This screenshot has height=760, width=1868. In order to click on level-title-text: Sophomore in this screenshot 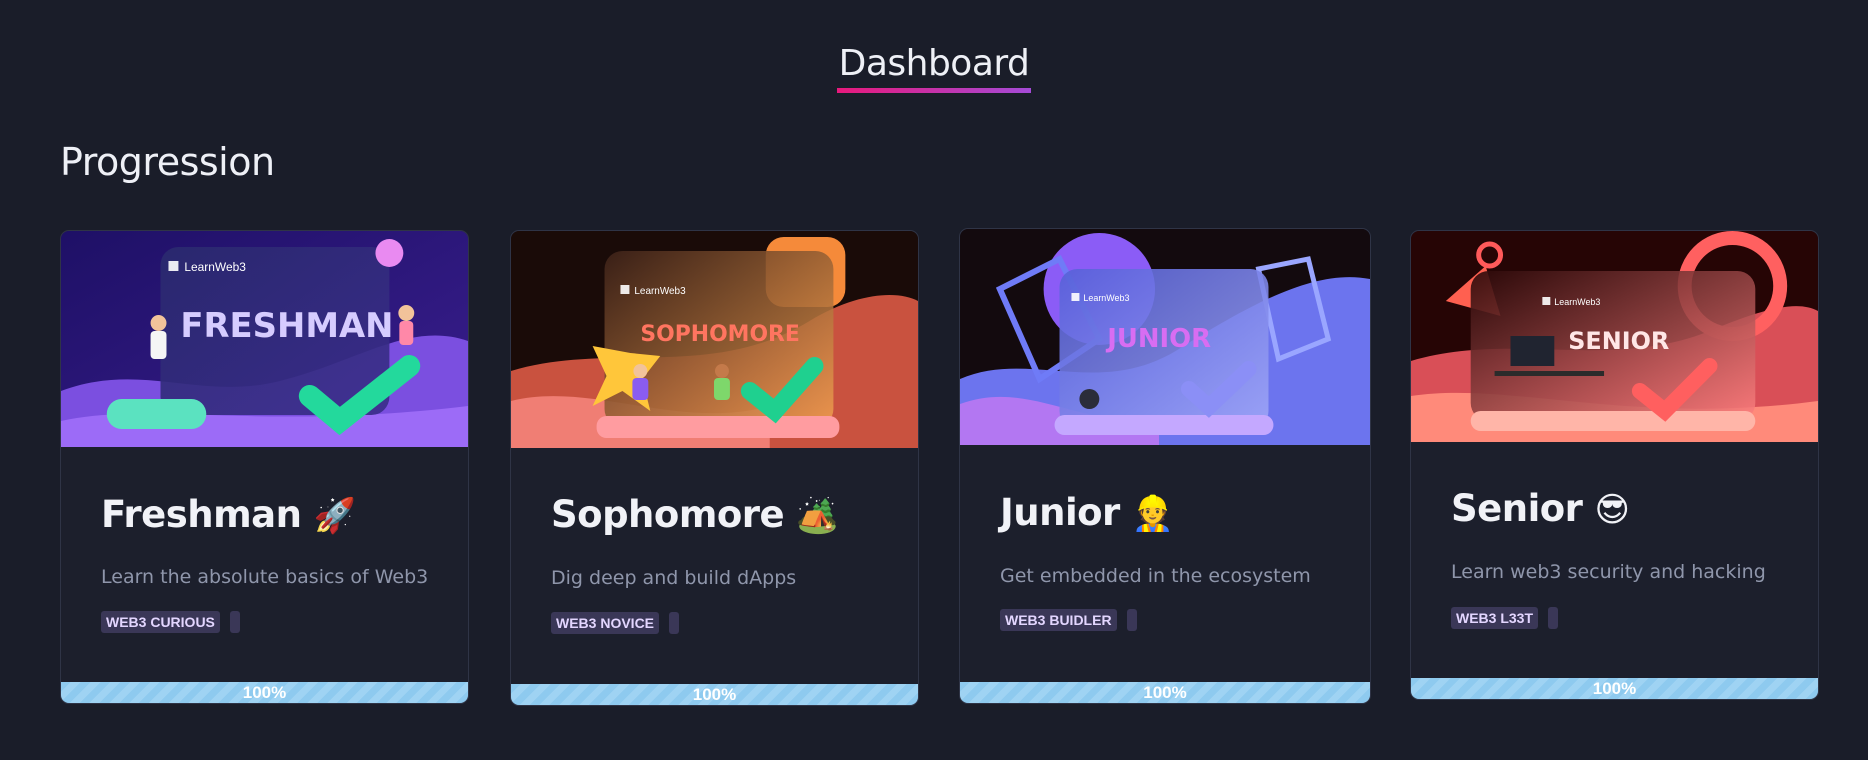, I will do `click(668, 514)`.